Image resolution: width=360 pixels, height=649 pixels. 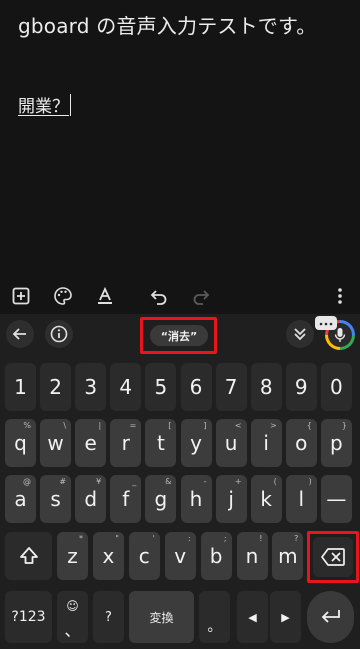 I want to click on emoji-icon: ☺, so click(x=72, y=606).